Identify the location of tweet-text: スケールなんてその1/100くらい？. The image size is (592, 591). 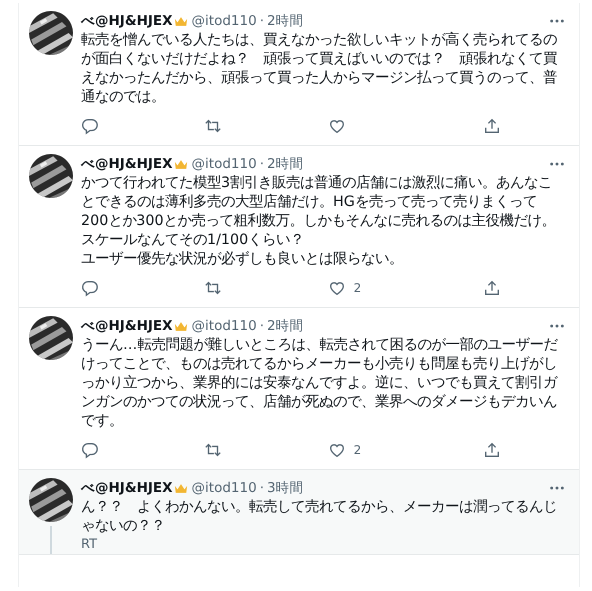
(193, 240).